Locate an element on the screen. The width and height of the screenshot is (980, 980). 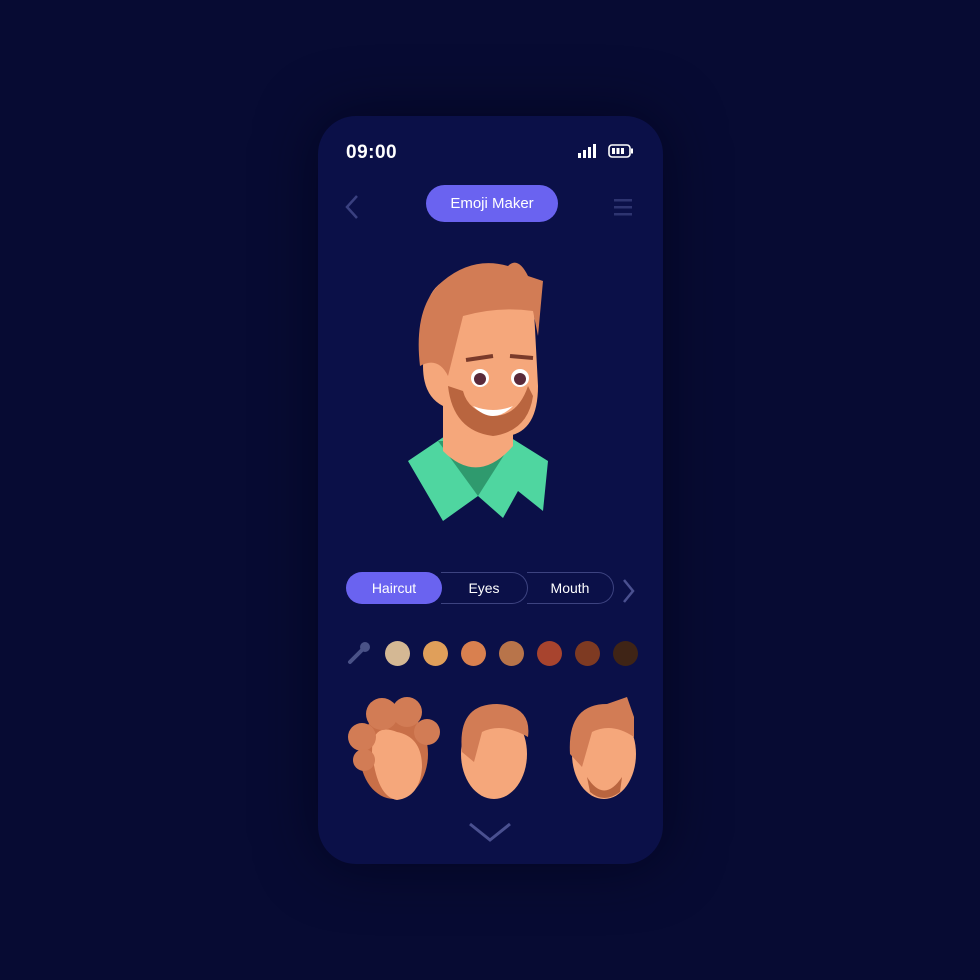
haircut-option-curly is located at coordinates (394, 748).